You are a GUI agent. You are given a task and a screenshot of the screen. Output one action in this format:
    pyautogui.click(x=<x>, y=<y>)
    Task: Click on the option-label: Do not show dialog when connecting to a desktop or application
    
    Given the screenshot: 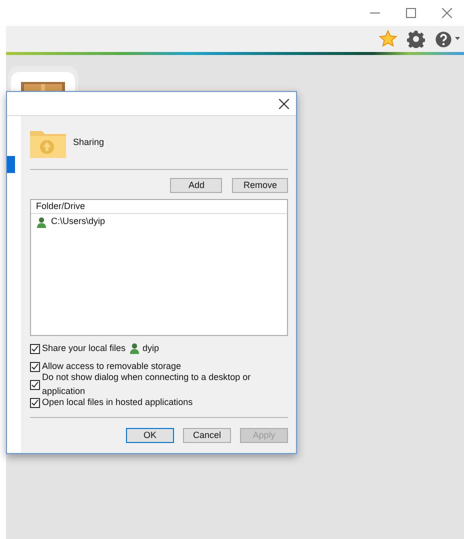 What is the action you would take?
    pyautogui.click(x=147, y=384)
    